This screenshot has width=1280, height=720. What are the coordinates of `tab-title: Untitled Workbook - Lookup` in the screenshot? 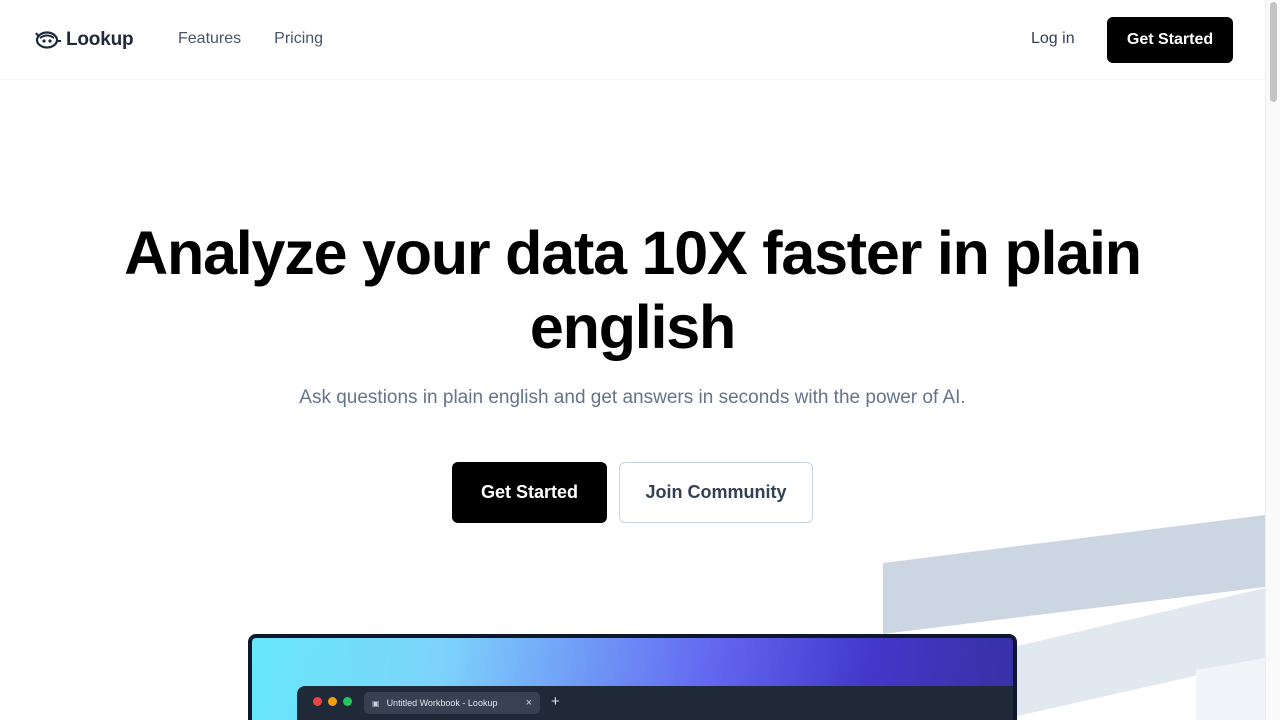 It's located at (442, 703).